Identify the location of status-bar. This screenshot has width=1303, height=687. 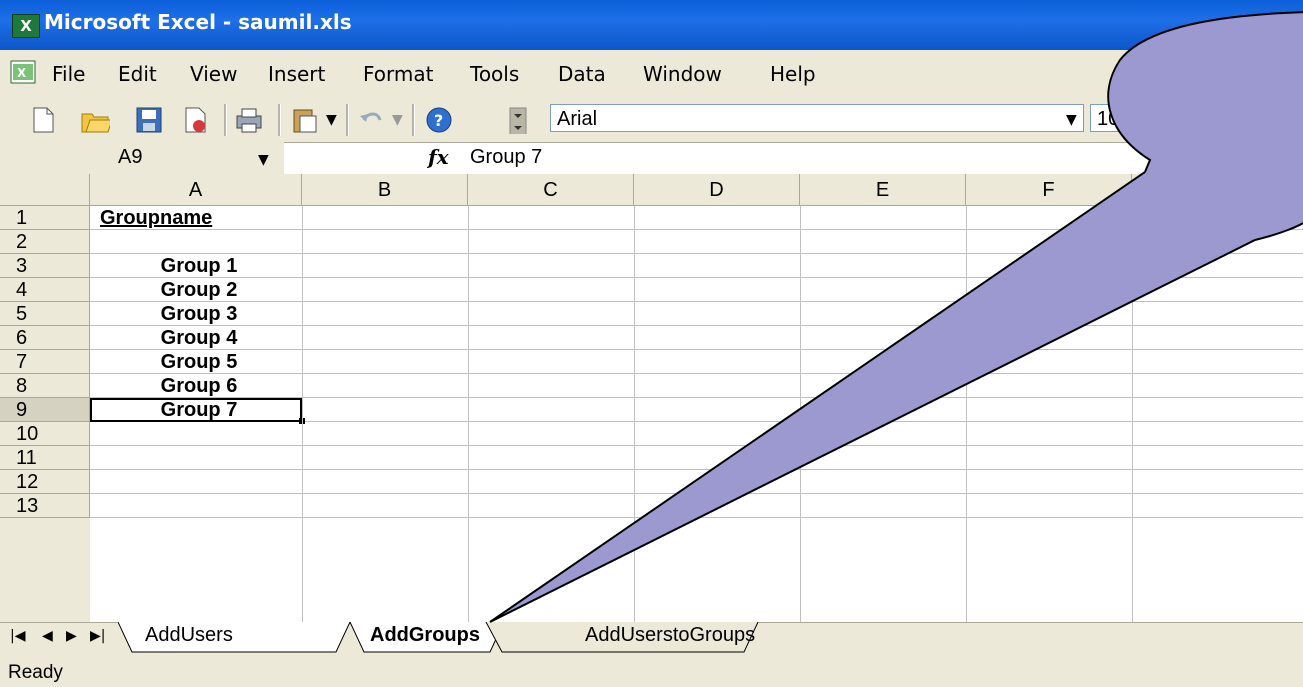
(651, 670).